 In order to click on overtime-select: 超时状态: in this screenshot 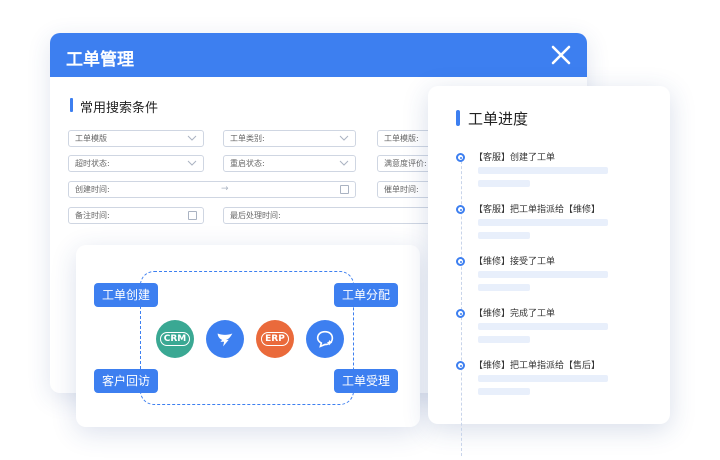, I will do `click(136, 163)`.